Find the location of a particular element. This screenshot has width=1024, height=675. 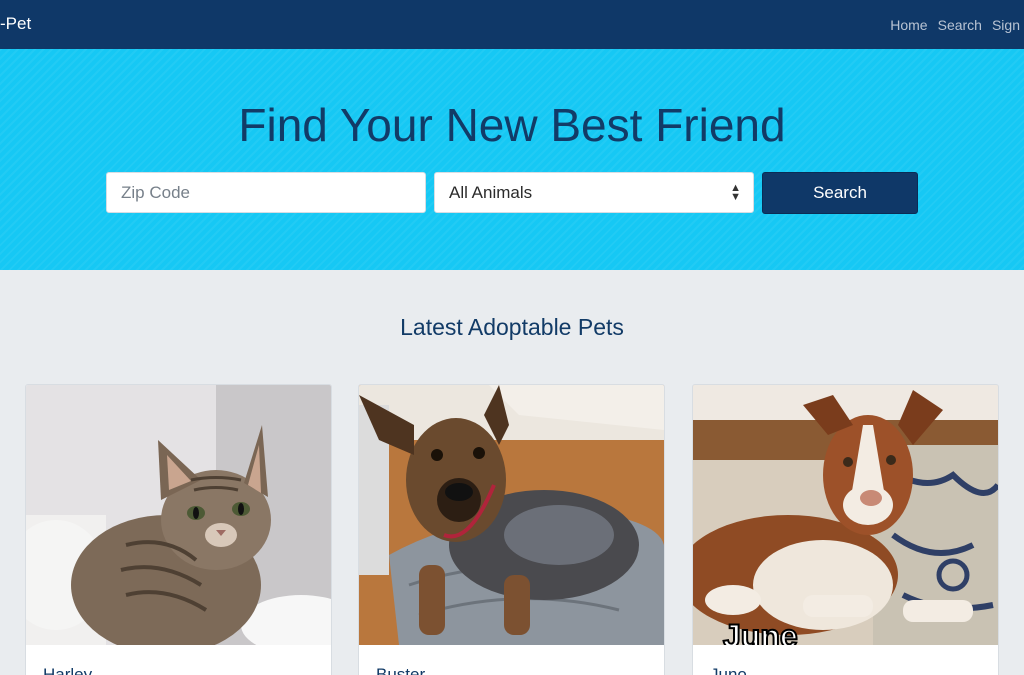

search-button: Search is located at coordinates (840, 193).